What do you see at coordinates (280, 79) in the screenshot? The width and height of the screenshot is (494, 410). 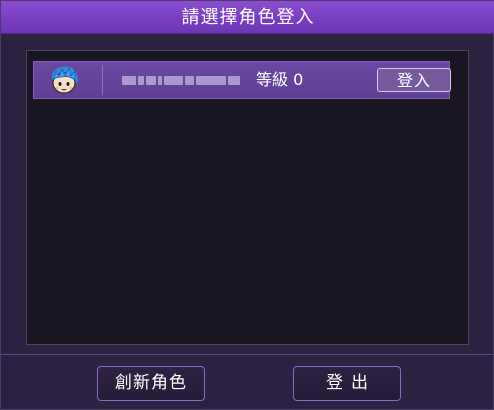 I see `character-level: 等級 0` at bounding box center [280, 79].